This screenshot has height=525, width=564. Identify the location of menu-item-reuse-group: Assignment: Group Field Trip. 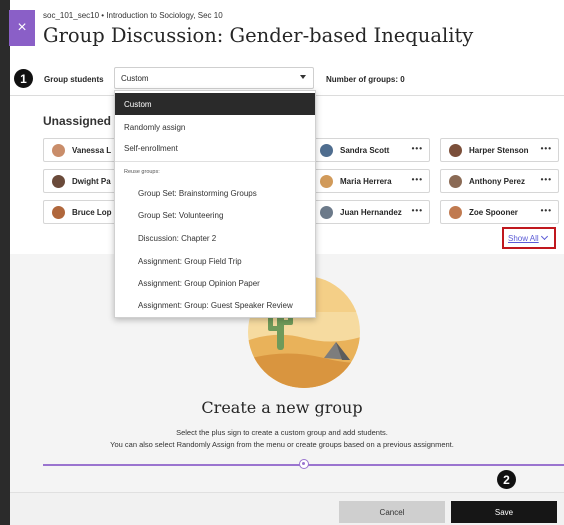
(190, 261).